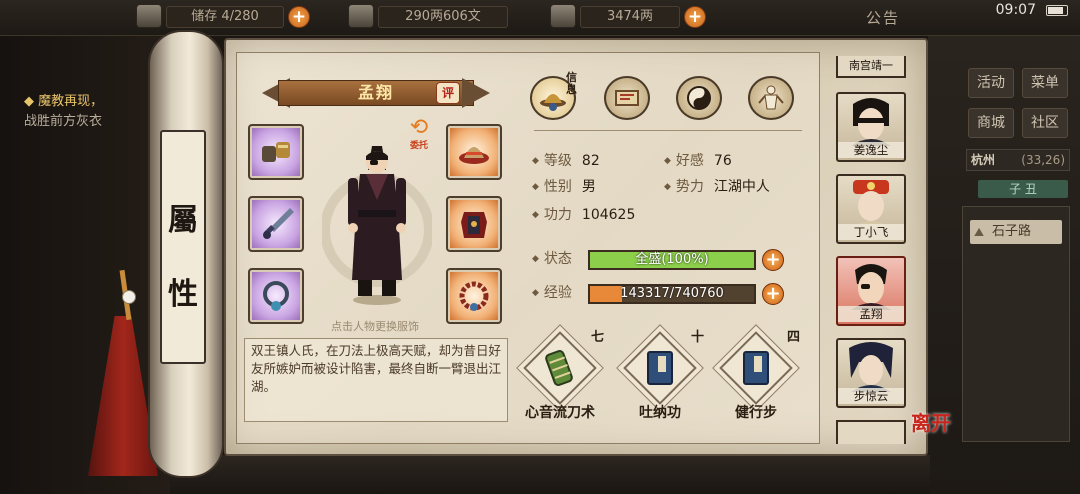  I want to click on skill-level: 四, so click(793, 337).